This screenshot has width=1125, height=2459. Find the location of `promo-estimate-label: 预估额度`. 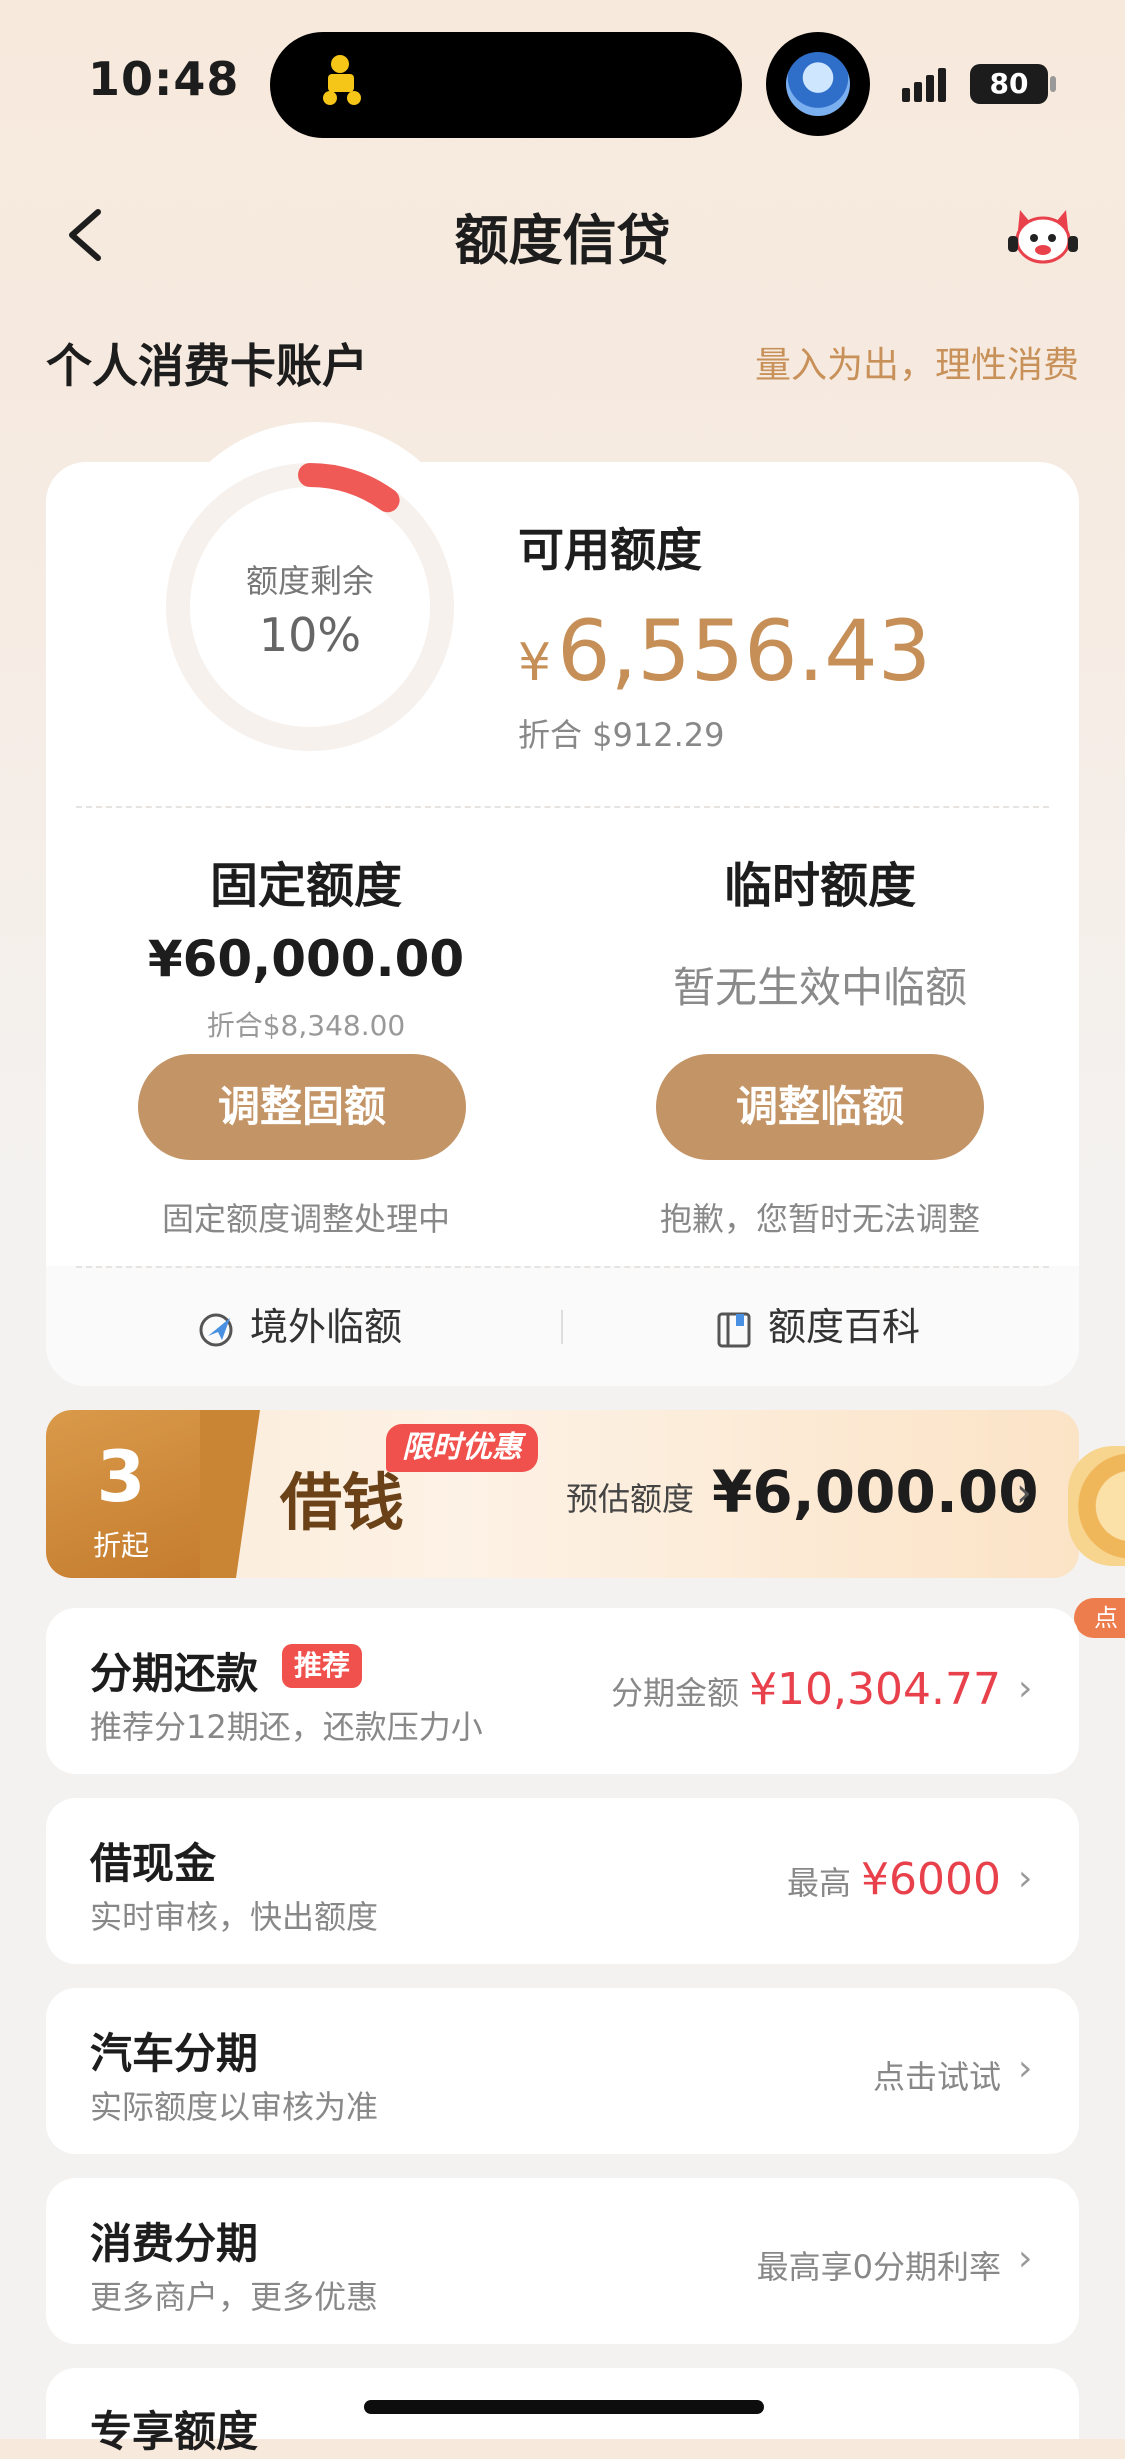

promo-estimate-label: 预估额度 is located at coordinates (630, 1499).